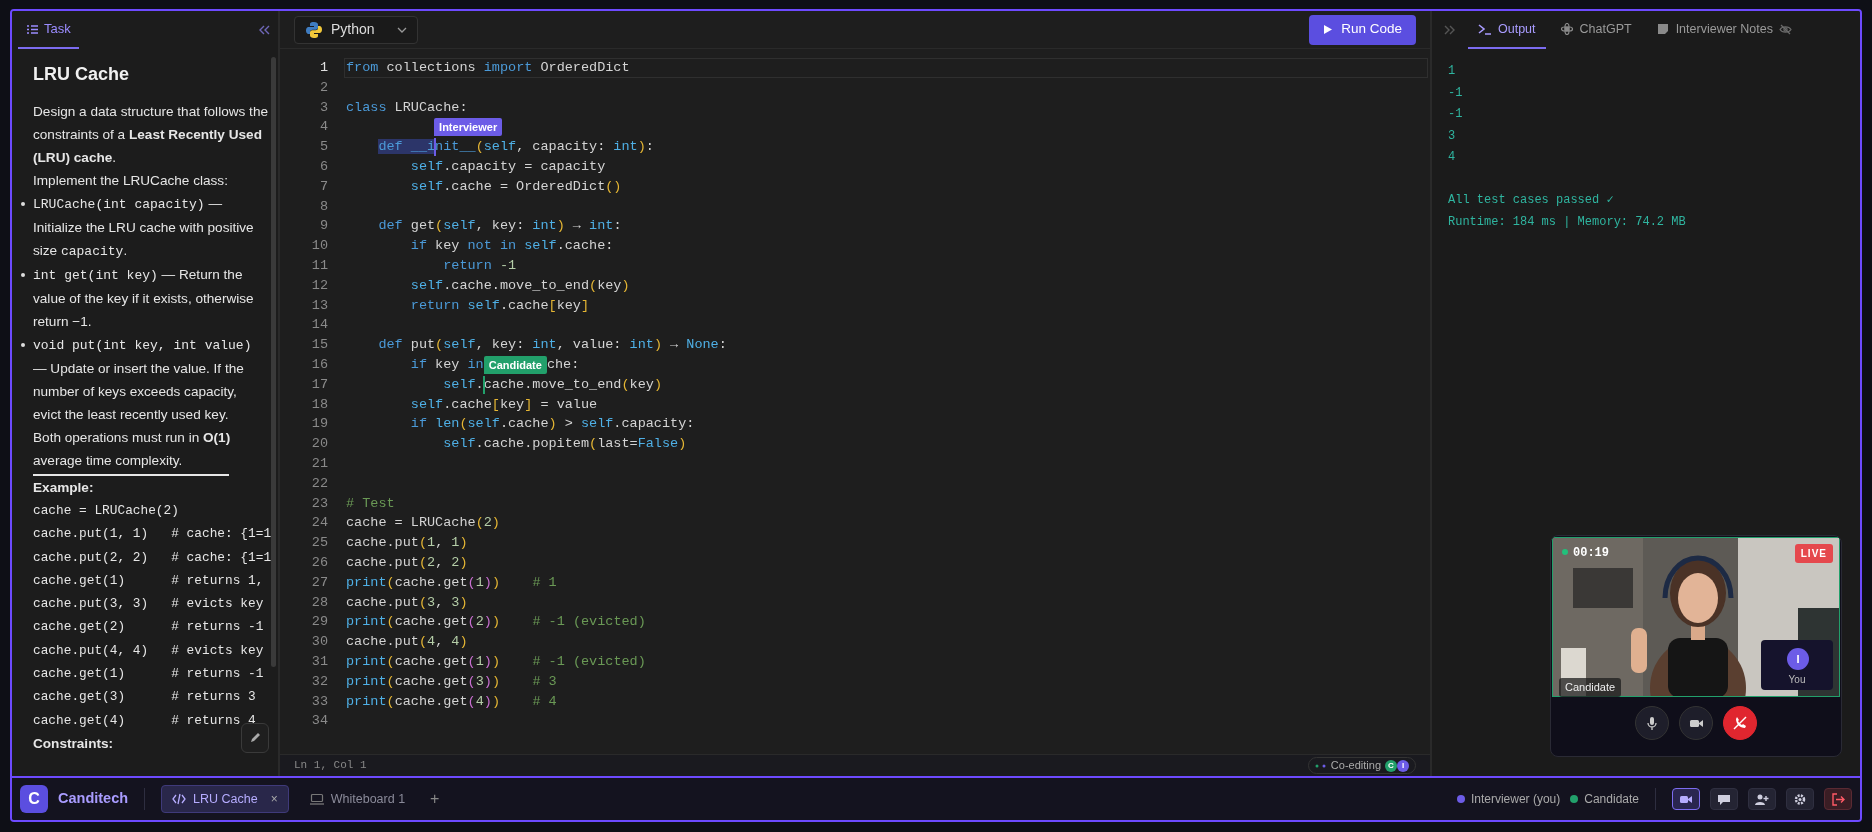  Describe the element at coordinates (319, 523) in the screenshot. I see `line-number: 24` at that location.